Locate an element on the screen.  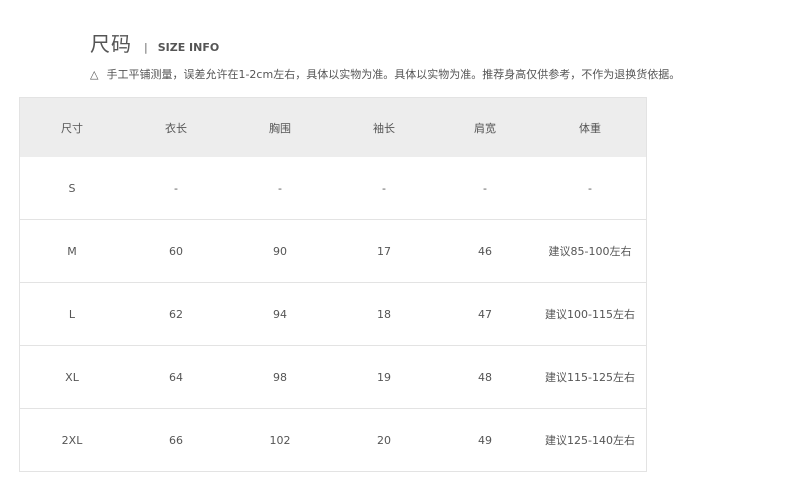
table-cell: 48 is located at coordinates (485, 377).